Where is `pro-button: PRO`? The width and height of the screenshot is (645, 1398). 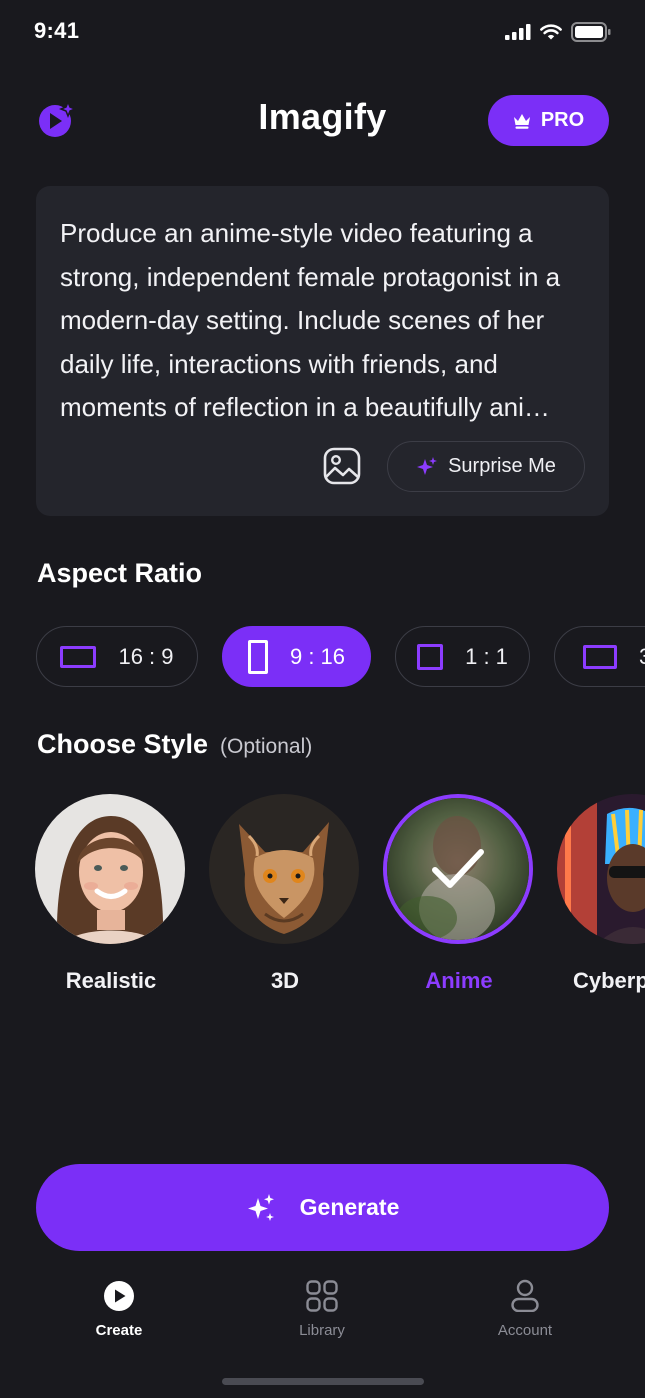 pro-button: PRO is located at coordinates (548, 120).